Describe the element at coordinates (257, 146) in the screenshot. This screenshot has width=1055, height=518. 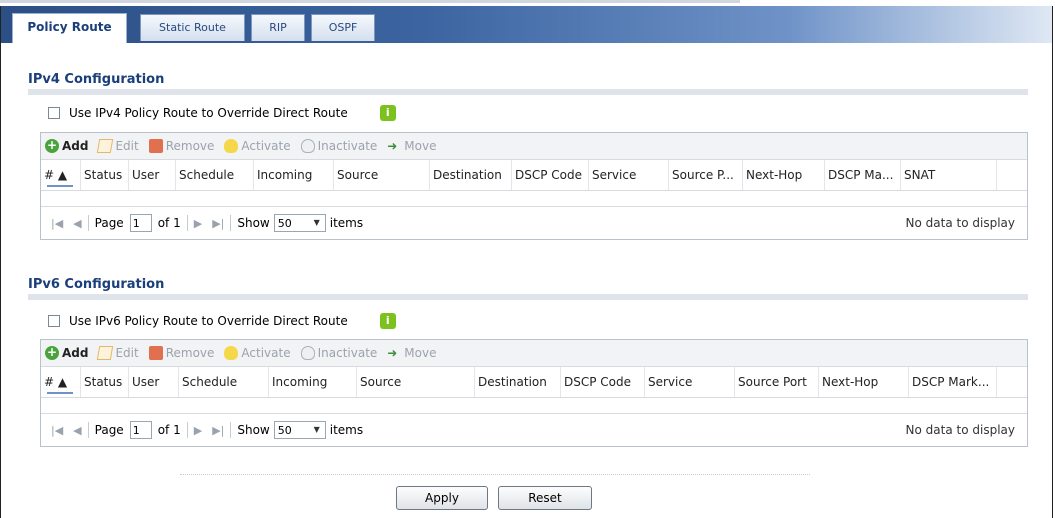
I see `ipv4-activate-button: Activate` at that location.